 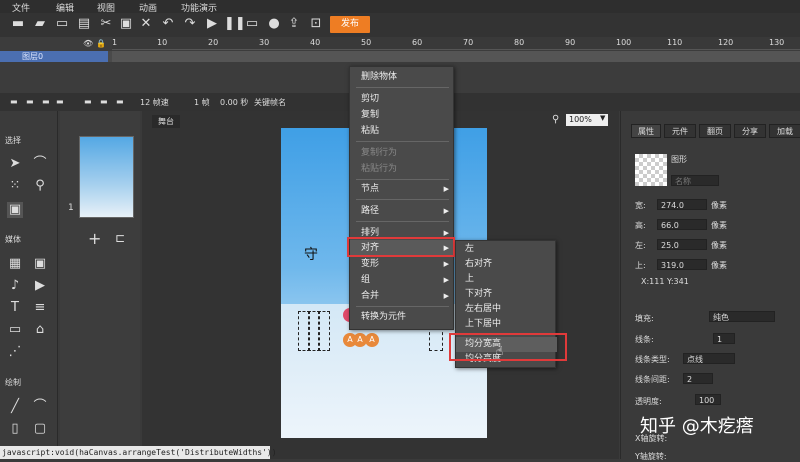 What do you see at coordinates (724, 338) in the screenshot?
I see `line-width-field: 1` at bounding box center [724, 338].